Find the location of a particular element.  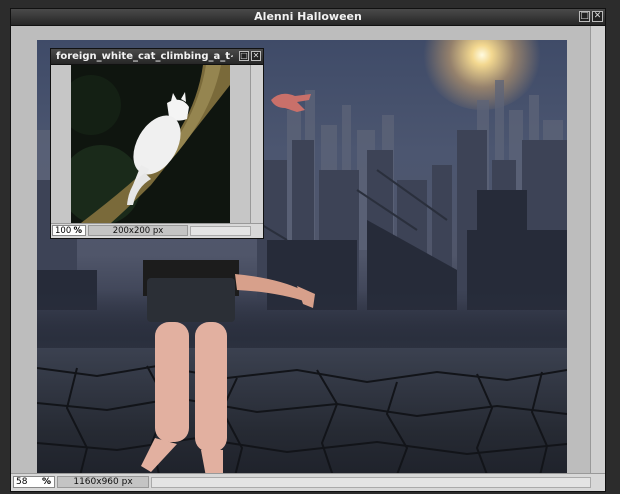

sub-vertical-scrollbar is located at coordinates (256, 144).